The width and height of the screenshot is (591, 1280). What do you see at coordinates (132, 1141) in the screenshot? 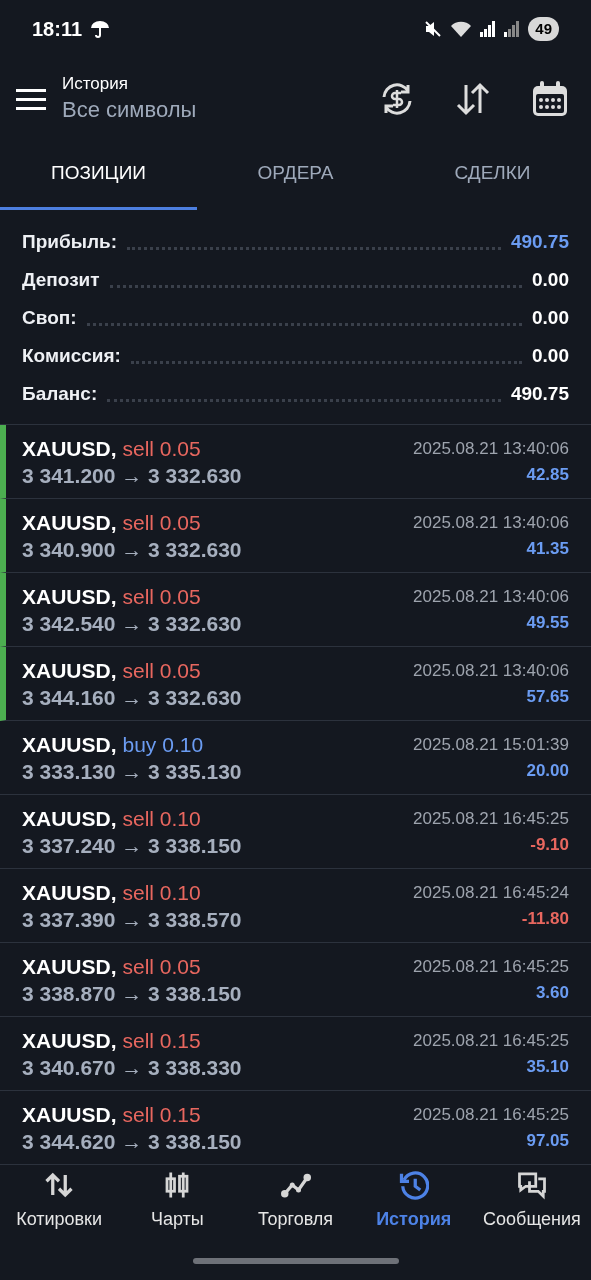
I see `price-range: 3 344.620 → 3 338.150` at bounding box center [132, 1141].